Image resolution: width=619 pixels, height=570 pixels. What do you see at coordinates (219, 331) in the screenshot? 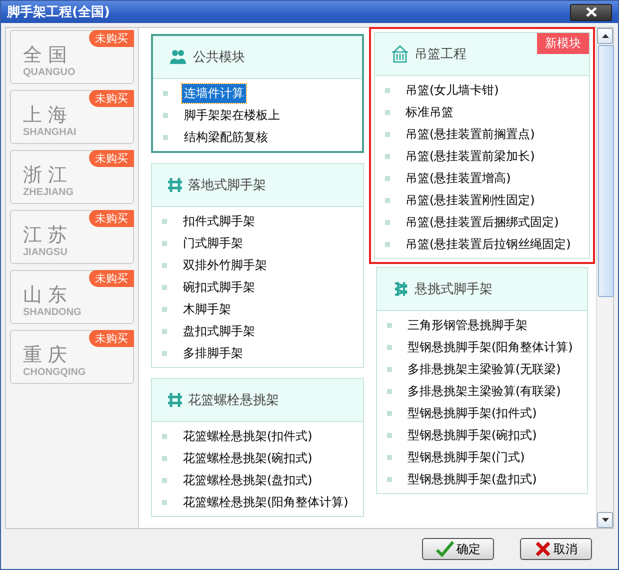
I see `module-item: 盘扣式脚手架` at bounding box center [219, 331].